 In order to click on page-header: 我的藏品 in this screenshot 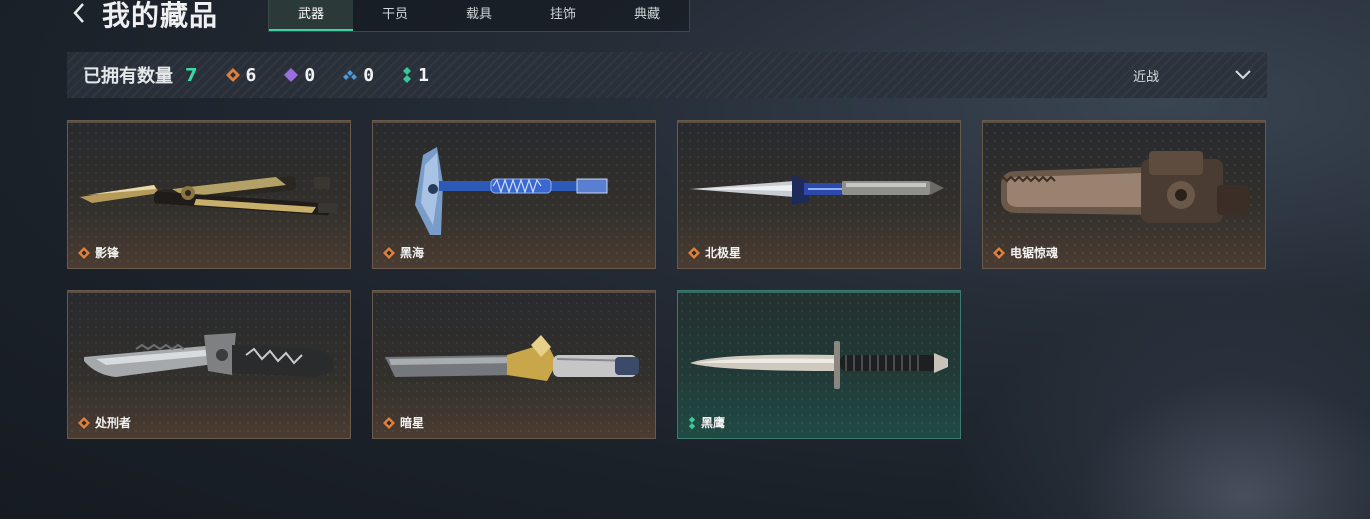, I will do `click(143, 17)`.